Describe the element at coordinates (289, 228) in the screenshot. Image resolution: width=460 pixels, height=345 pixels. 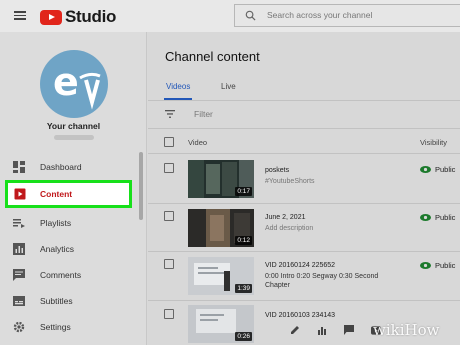
I see `video-description: Add description` at that location.